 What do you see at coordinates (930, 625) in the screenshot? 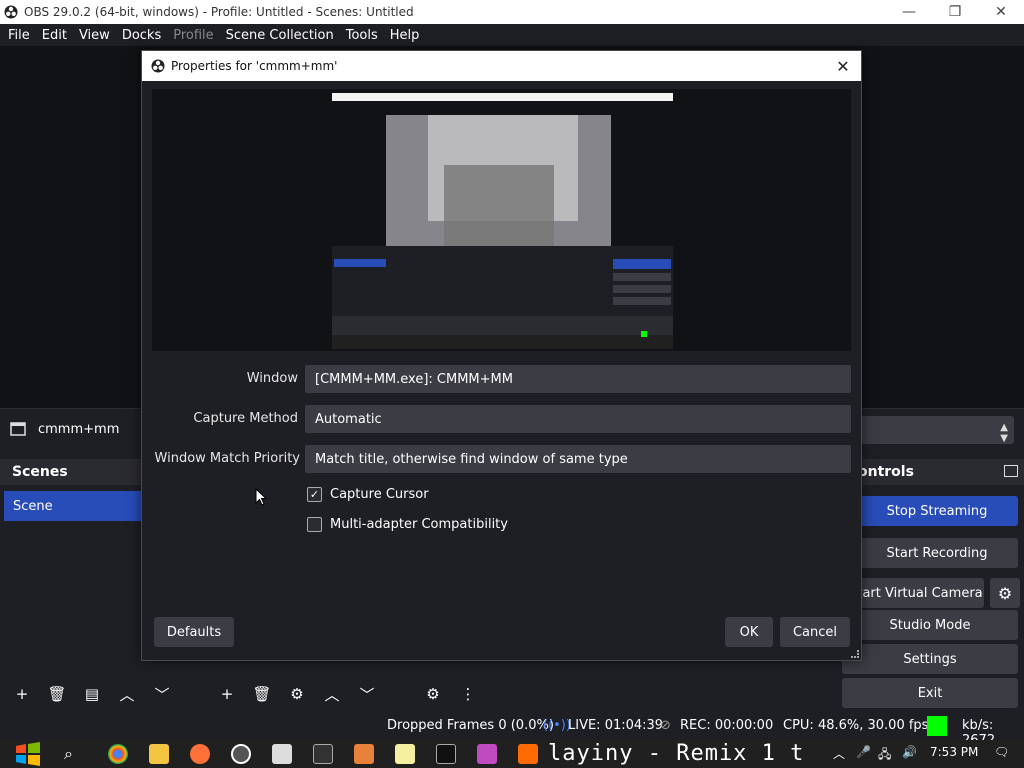
I see `studio-mode-button: Studio Mode` at bounding box center [930, 625].